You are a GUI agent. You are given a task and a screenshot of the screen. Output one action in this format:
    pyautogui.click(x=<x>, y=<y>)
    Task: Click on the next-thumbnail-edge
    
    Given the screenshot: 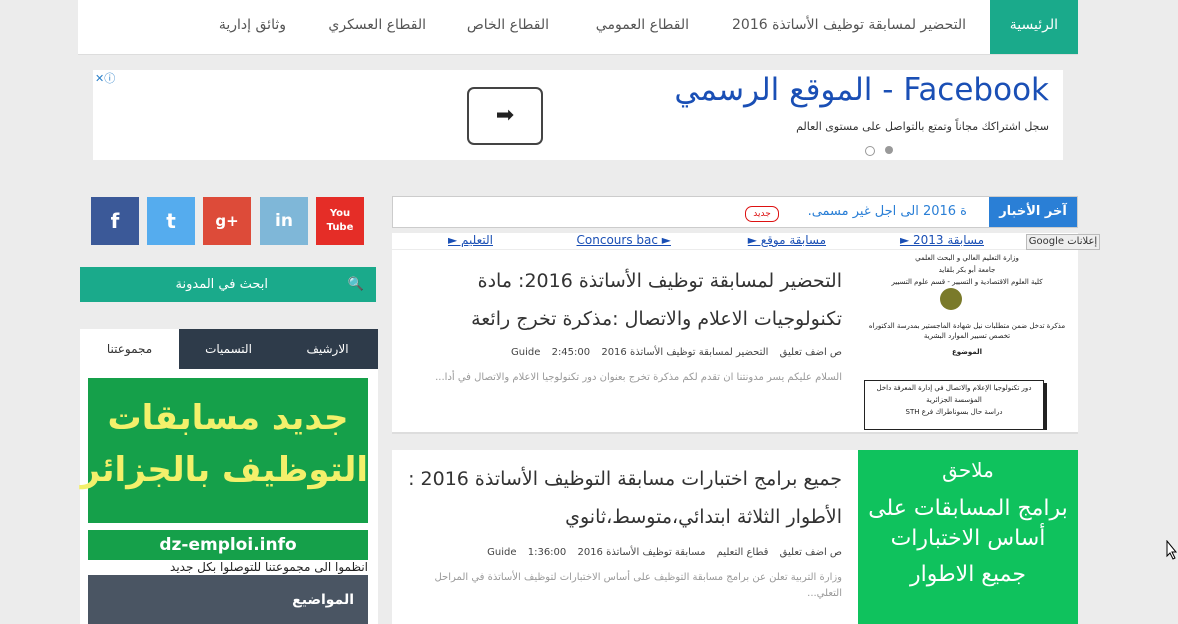 What is the action you would take?
    pyautogui.click(x=968, y=620)
    